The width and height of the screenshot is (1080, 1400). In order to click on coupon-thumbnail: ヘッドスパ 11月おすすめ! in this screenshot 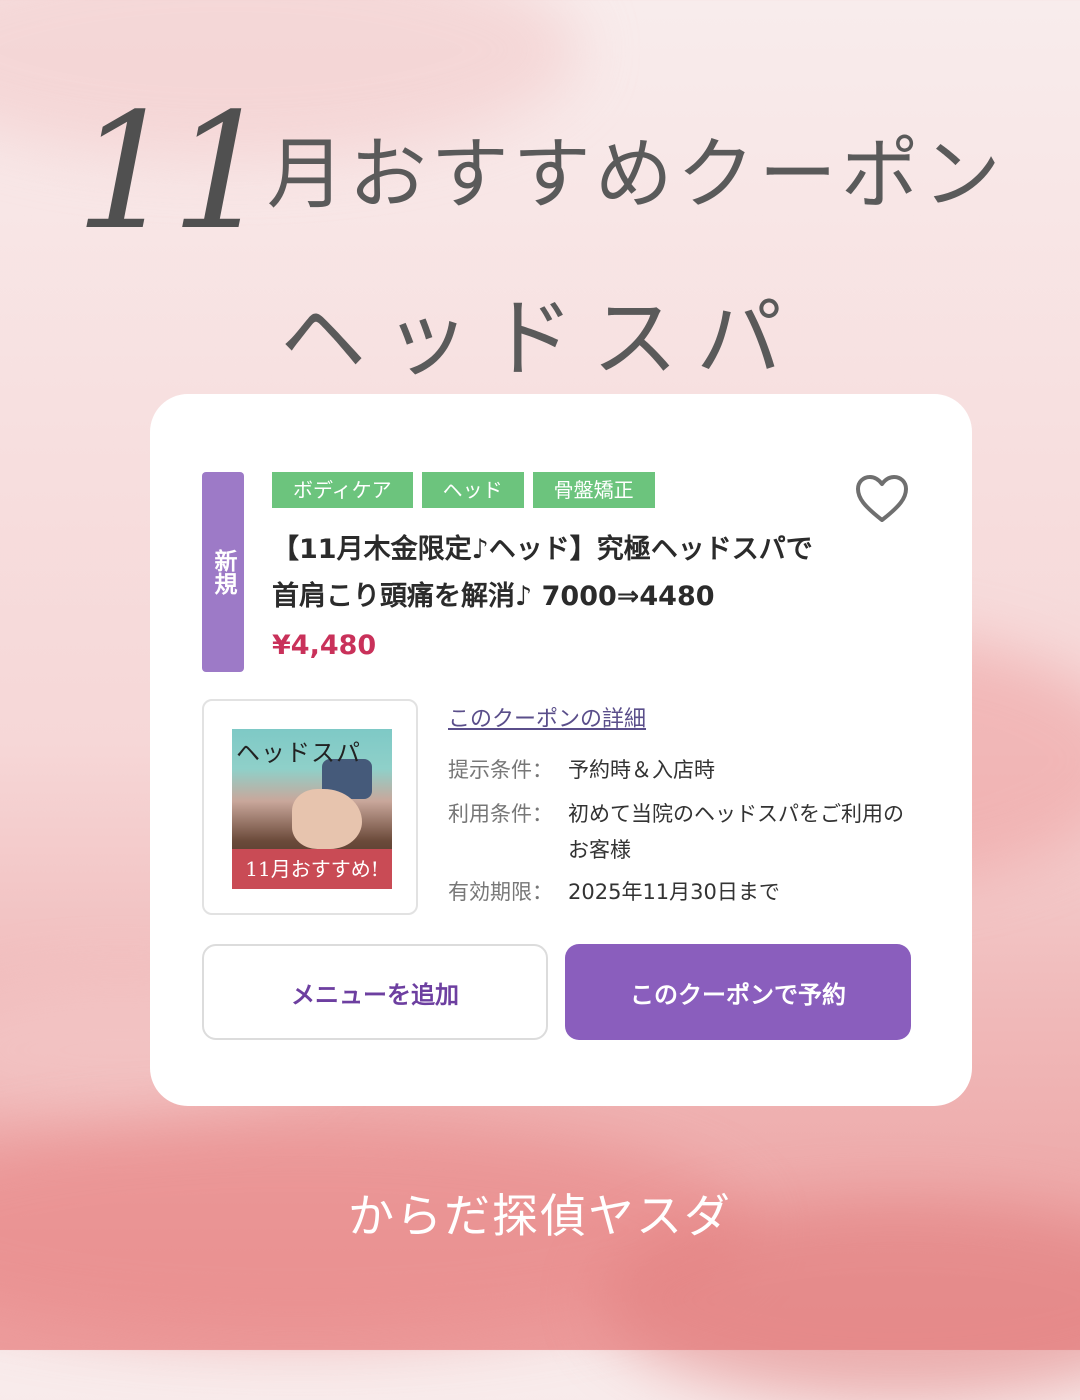, I will do `click(310, 807)`.